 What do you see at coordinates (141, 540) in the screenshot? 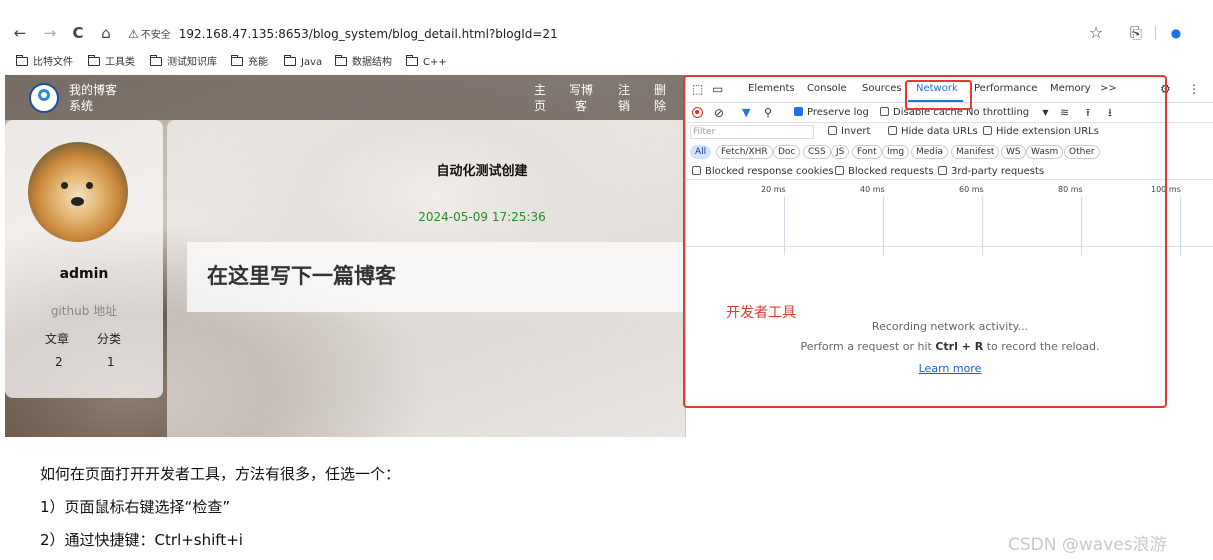
I see `article-line: 2）通过快捷键：Ctrl+shift+i` at bounding box center [141, 540].